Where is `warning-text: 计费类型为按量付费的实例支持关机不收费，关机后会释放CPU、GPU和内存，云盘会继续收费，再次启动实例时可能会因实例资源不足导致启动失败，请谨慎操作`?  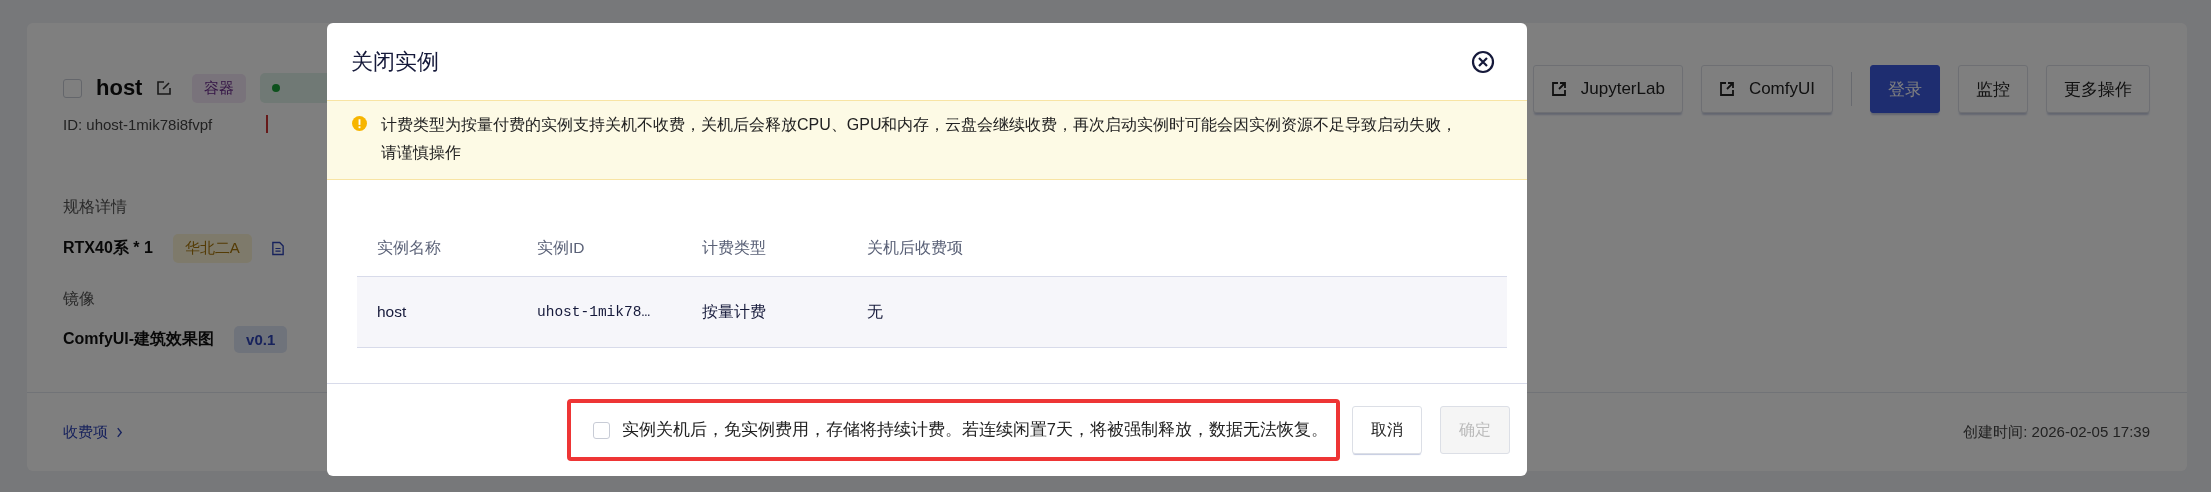
warning-text: 计费类型为按量付费的实例支持关机不收费，关机后会释放CPU、GPU和内存，云盘会继续收费，再次启动实例时可能会因实例资源不足导致启动失败，请谨慎操作 is located at coordinates (920, 139).